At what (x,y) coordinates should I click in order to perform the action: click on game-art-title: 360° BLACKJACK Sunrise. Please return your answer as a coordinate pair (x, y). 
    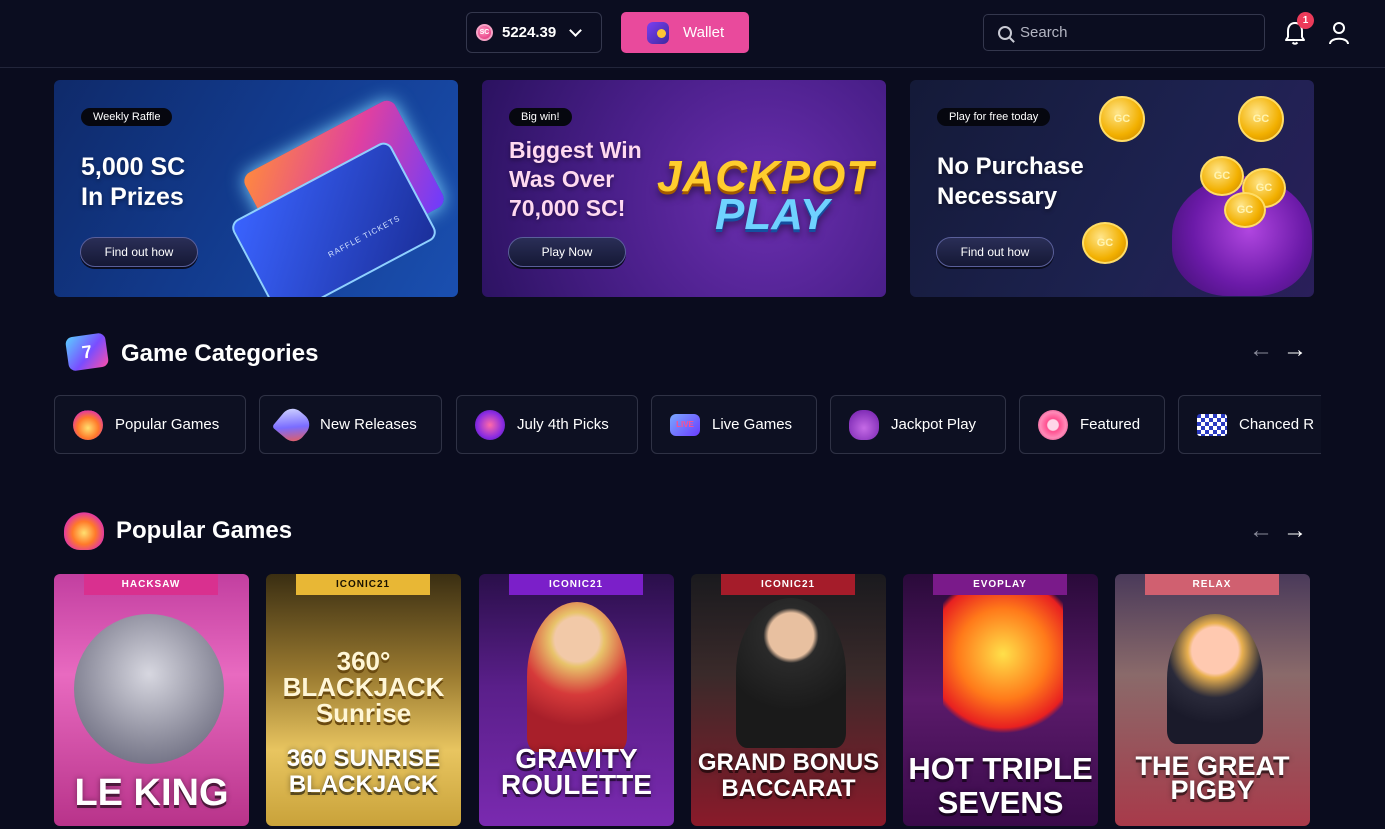
    Looking at the image, I should click on (363, 687).